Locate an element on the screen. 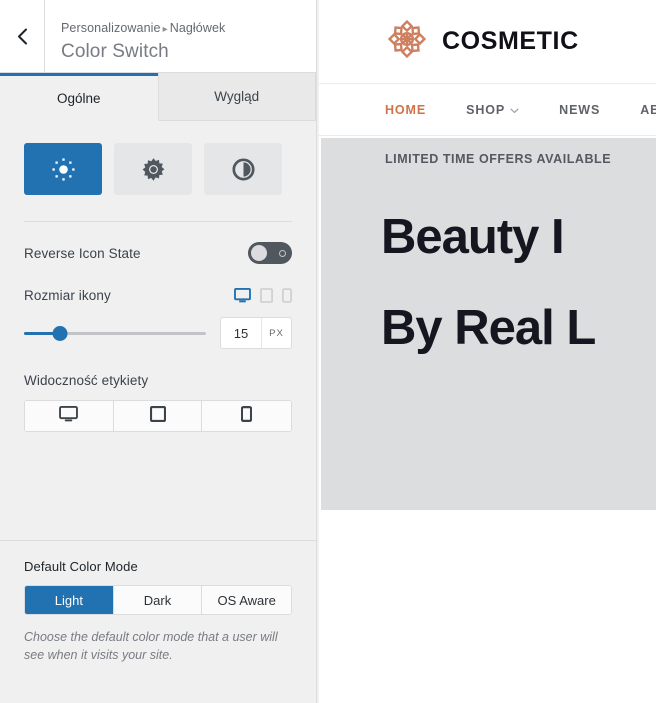 This screenshot has width=656, height=703. icon-size-device-switch is located at coordinates (263, 295).